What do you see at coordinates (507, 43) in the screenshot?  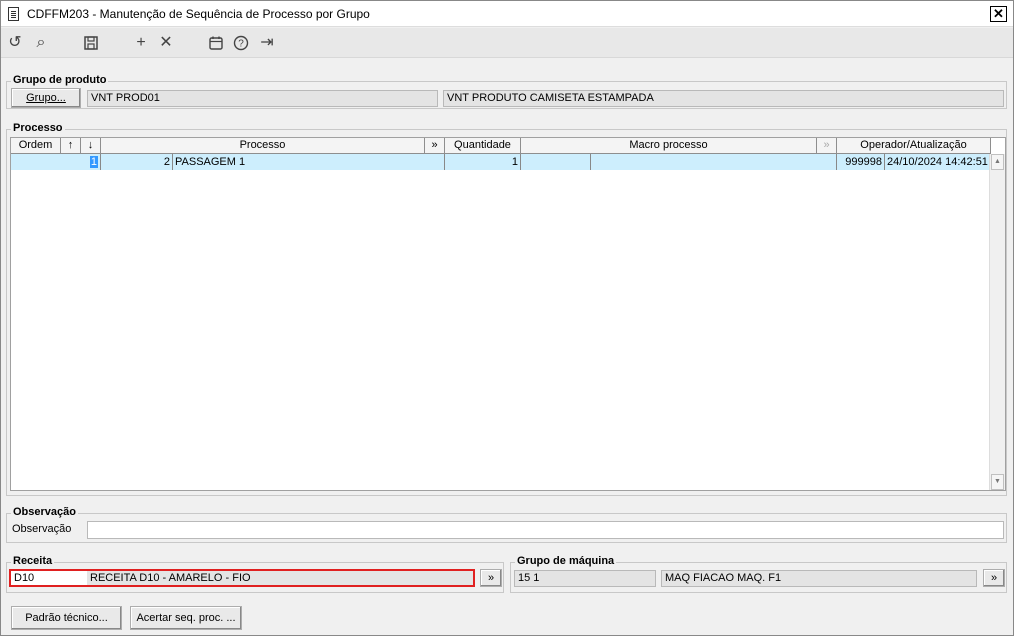 I see `toolbar: ↺ ⌕ + ✕ ? ⇥` at bounding box center [507, 43].